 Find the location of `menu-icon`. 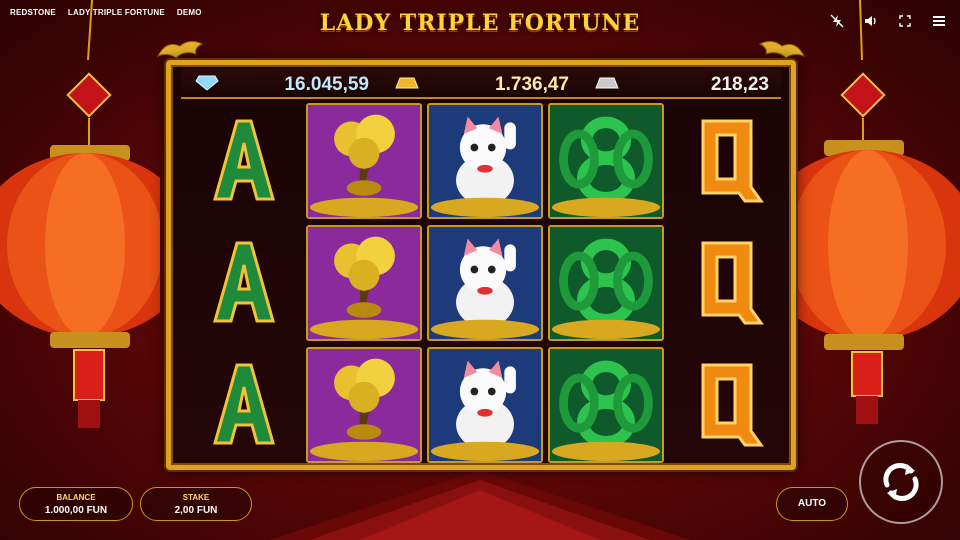

menu-icon is located at coordinates (939, 21).